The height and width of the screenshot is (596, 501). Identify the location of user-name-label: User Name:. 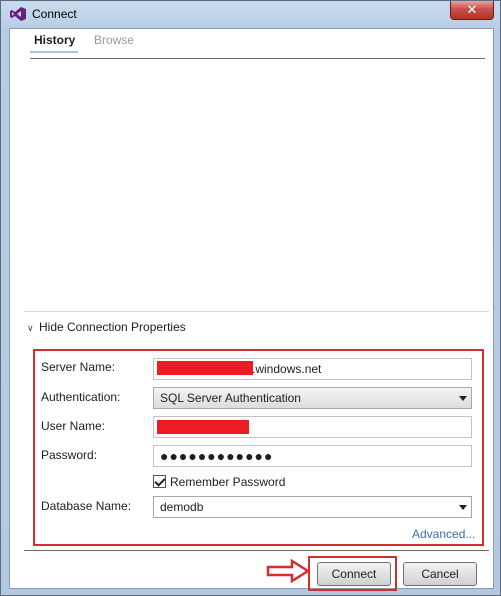
(73, 426).